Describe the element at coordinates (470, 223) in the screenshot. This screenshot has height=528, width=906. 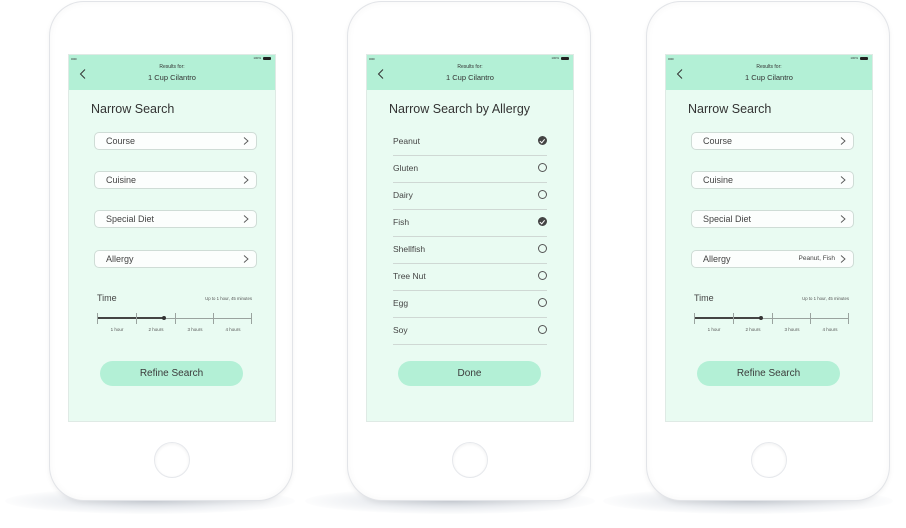
I see `allergy-option-fish: Fish` at that location.